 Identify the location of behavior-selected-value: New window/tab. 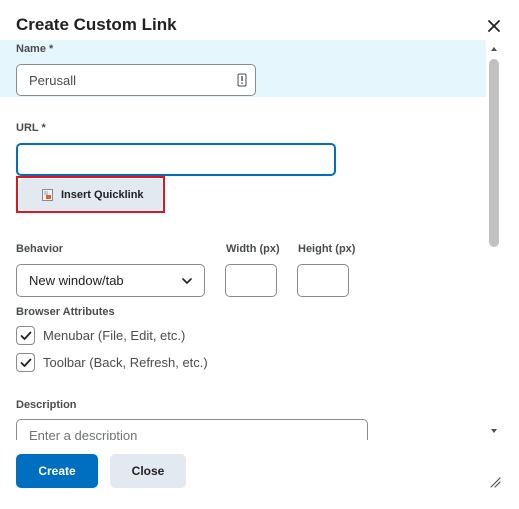
(76, 280).